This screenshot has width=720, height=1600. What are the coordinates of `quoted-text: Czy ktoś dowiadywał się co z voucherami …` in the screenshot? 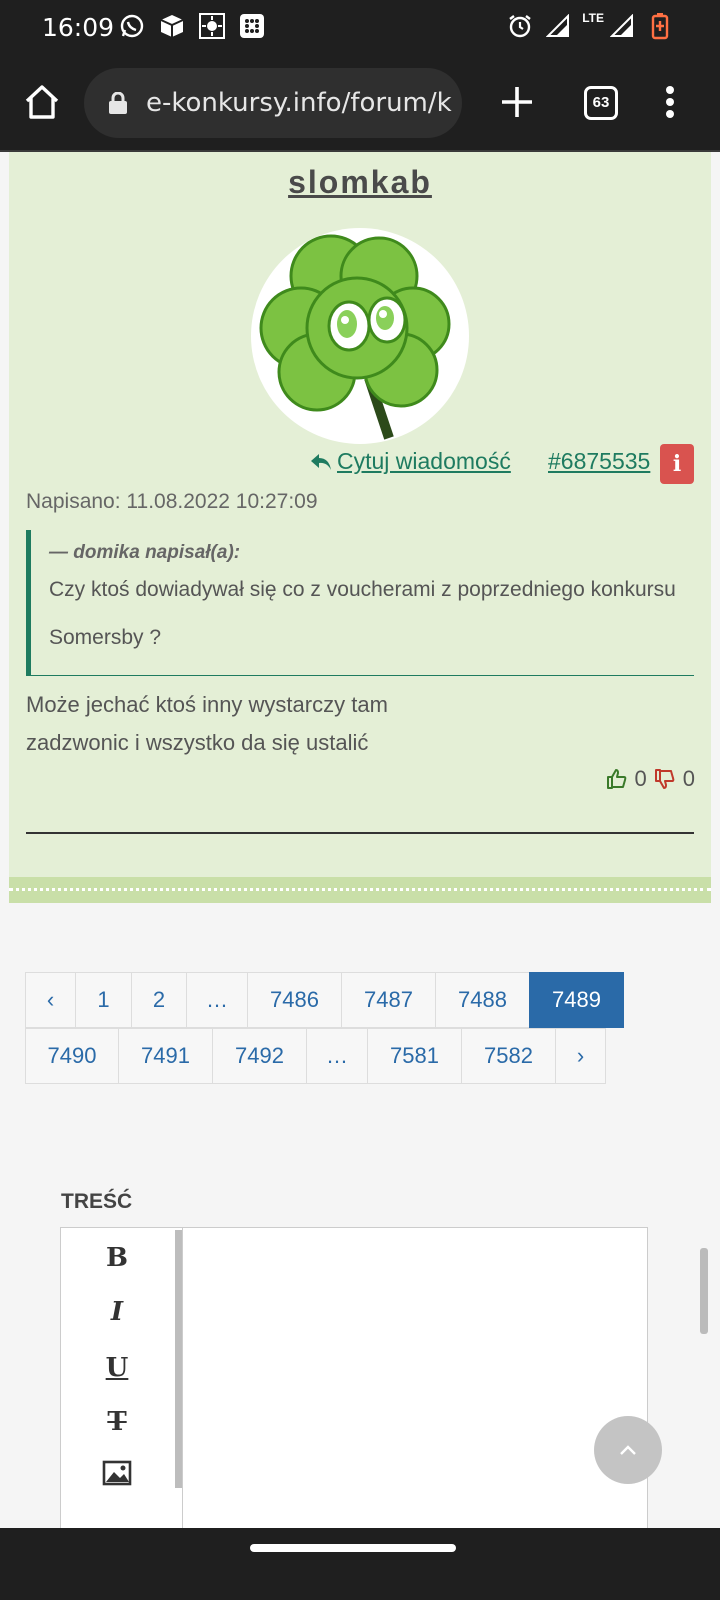 It's located at (362, 613).